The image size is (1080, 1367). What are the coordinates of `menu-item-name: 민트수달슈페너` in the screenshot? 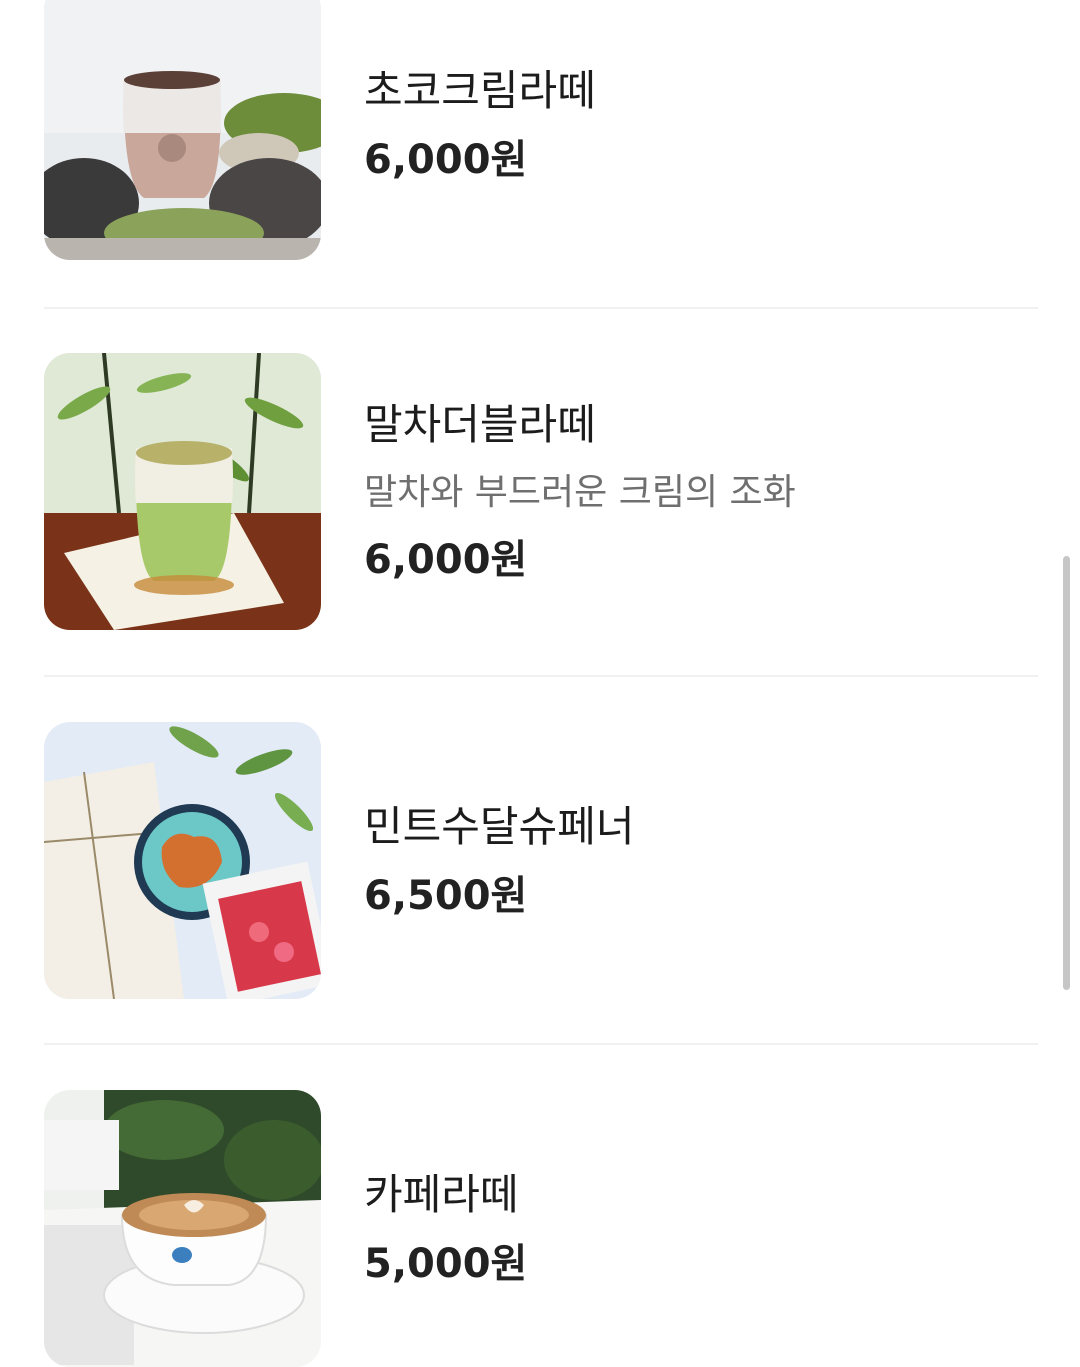 It's located at (499, 826).